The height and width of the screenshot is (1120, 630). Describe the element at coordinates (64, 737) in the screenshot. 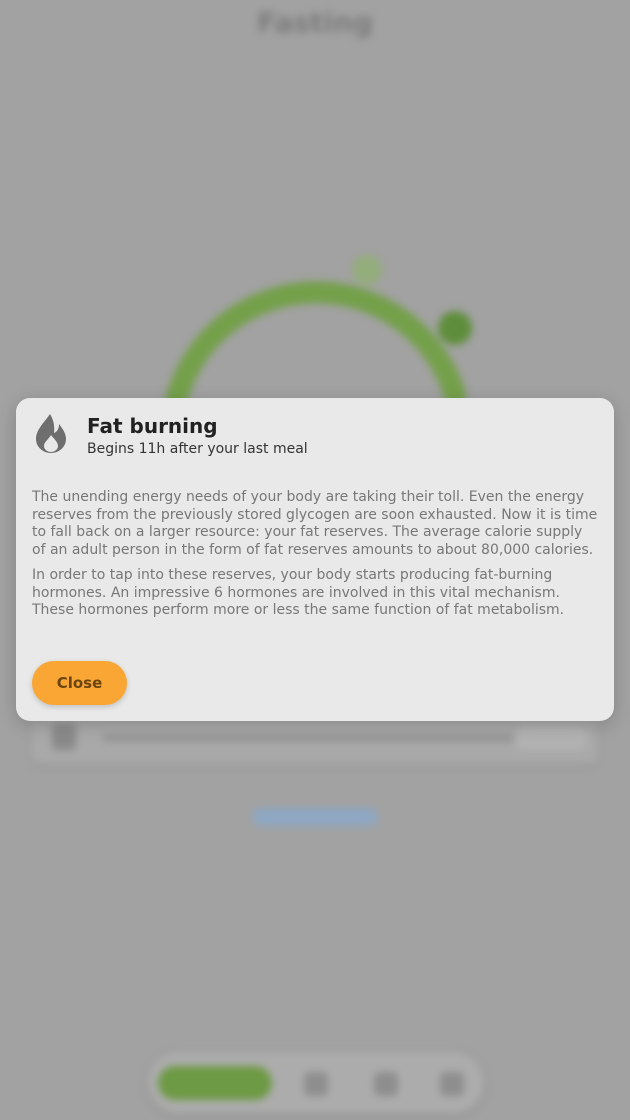

I see `card-icon` at that location.